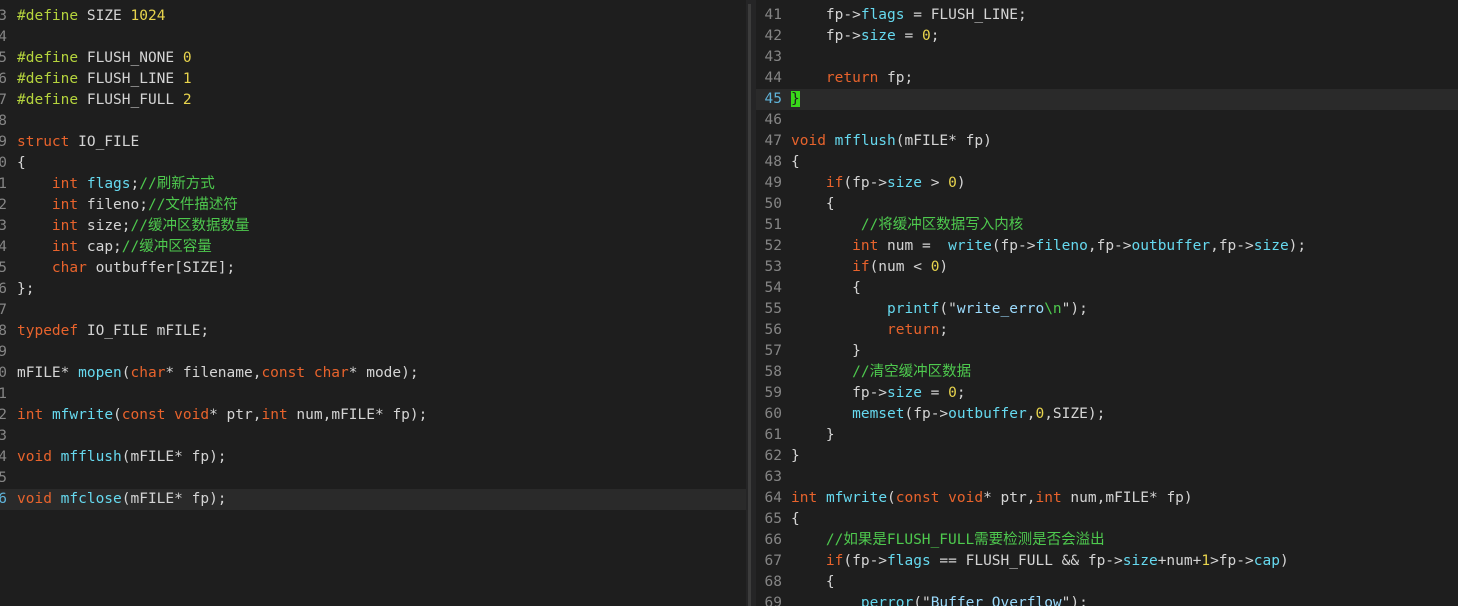  What do you see at coordinates (891, 141) in the screenshot?
I see `code-text: void mfflush(mFILE* fp)` at bounding box center [891, 141].